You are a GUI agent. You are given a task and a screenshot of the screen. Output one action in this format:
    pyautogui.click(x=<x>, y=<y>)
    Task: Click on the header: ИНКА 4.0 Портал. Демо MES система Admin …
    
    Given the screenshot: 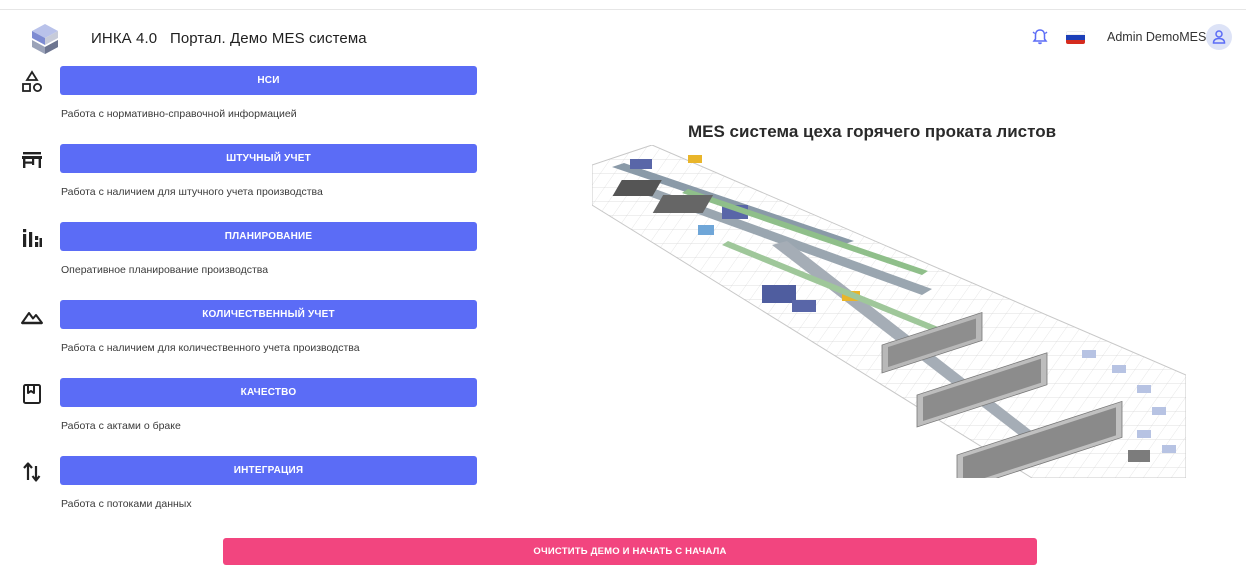 What is the action you would take?
    pyautogui.click(x=623, y=35)
    